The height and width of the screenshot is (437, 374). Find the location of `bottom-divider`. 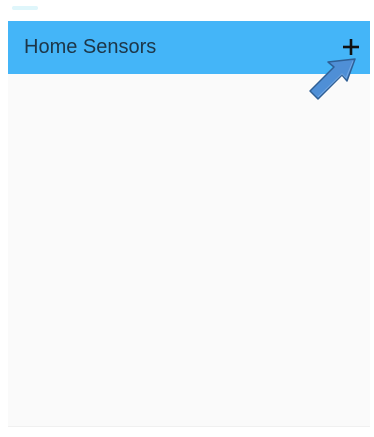

bottom-divider is located at coordinates (189, 426).